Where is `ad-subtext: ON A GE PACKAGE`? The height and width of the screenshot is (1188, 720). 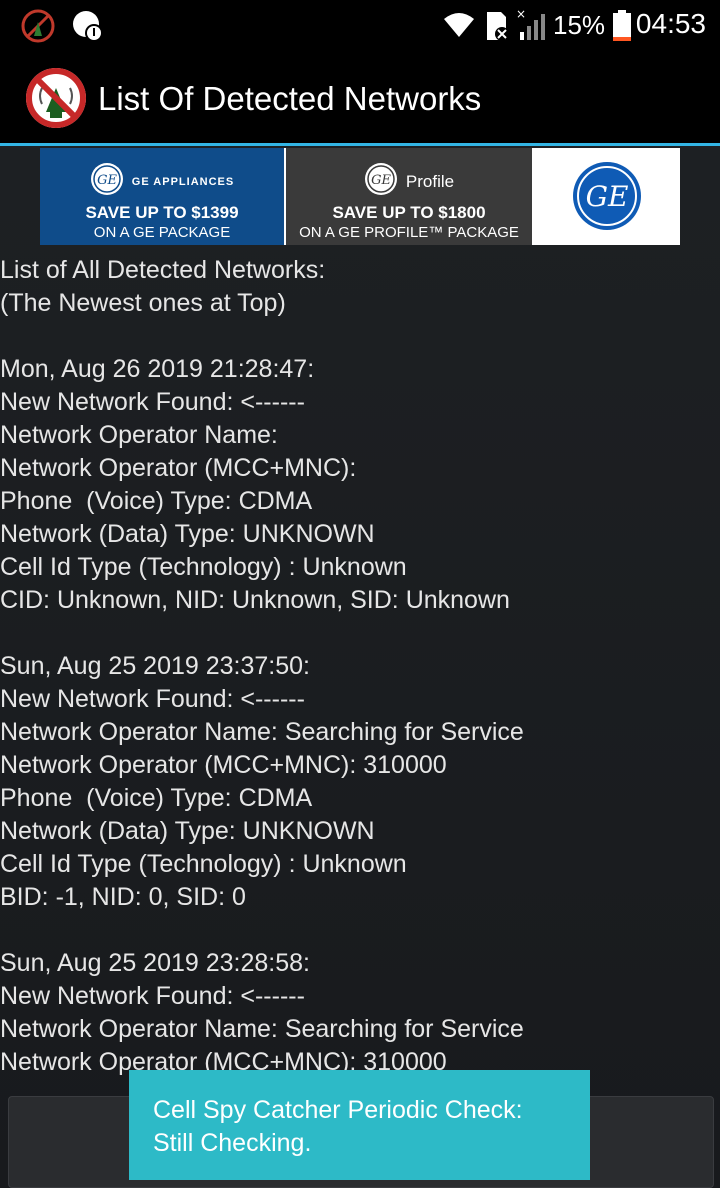
ad-subtext: ON A GE PACKAGE is located at coordinates (162, 232).